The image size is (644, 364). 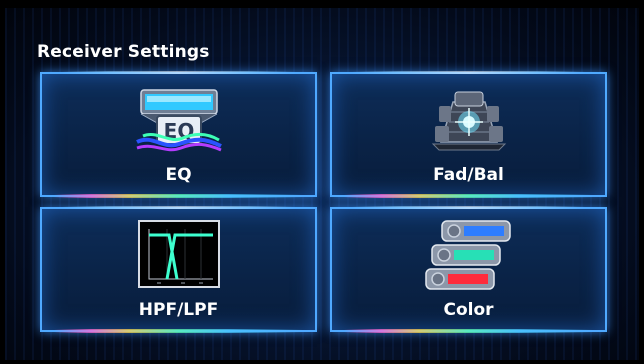 What do you see at coordinates (468, 121) in the screenshot?
I see `fader-balance-icon` at bounding box center [468, 121].